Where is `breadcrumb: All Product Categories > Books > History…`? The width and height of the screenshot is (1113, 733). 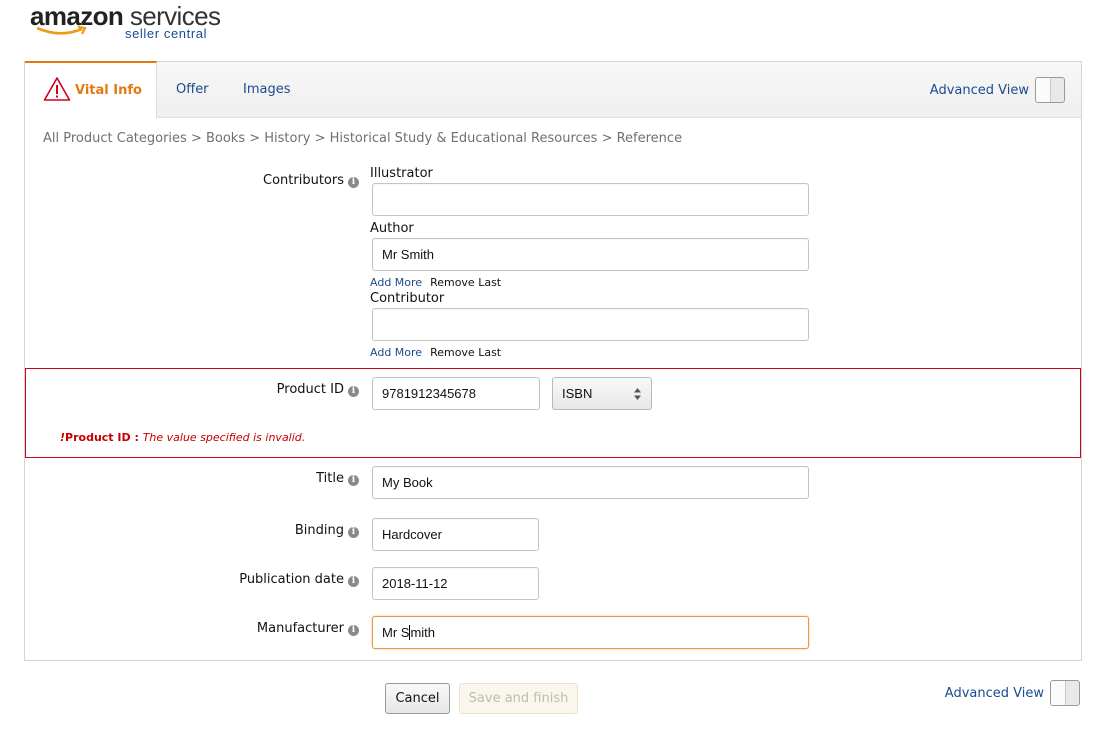 breadcrumb: All Product Categories > Books > History… is located at coordinates (363, 138).